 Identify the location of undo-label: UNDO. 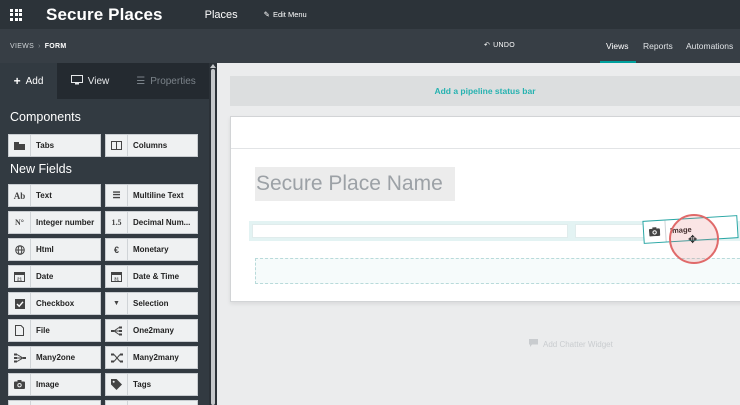
(504, 45).